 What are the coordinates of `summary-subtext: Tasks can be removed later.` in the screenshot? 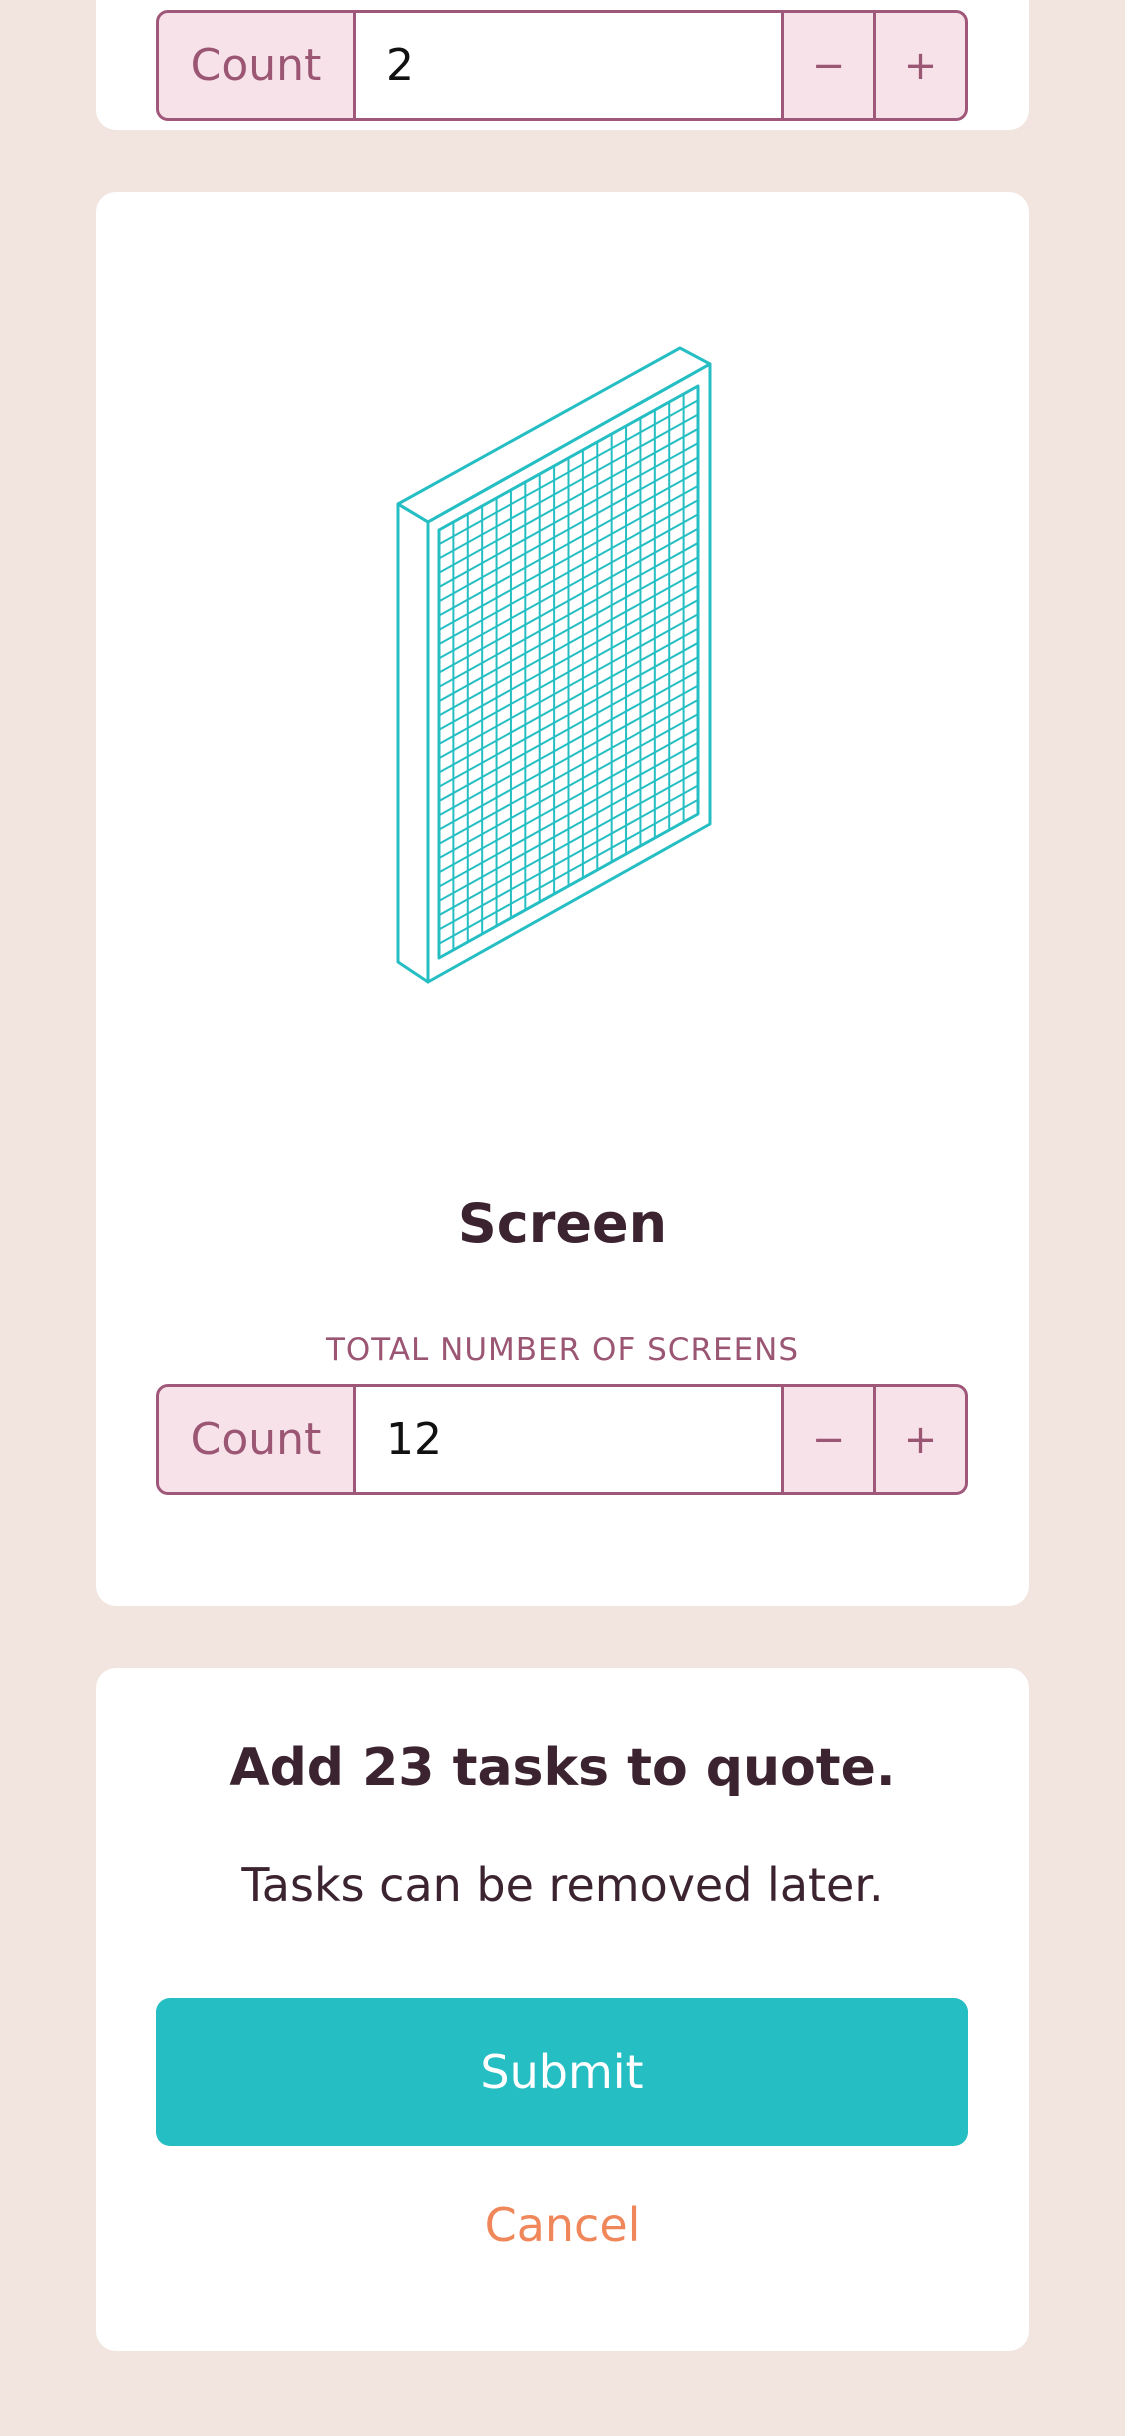 It's located at (562, 1885).